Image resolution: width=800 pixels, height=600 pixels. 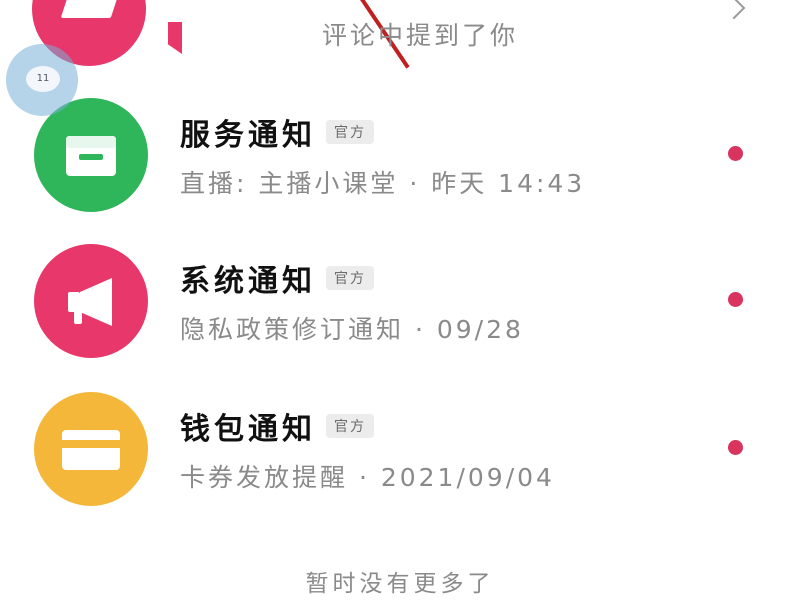 I want to click on notice-subtitle: 直播: 主播小课堂 · 昨天 14:43, so click(x=383, y=183).